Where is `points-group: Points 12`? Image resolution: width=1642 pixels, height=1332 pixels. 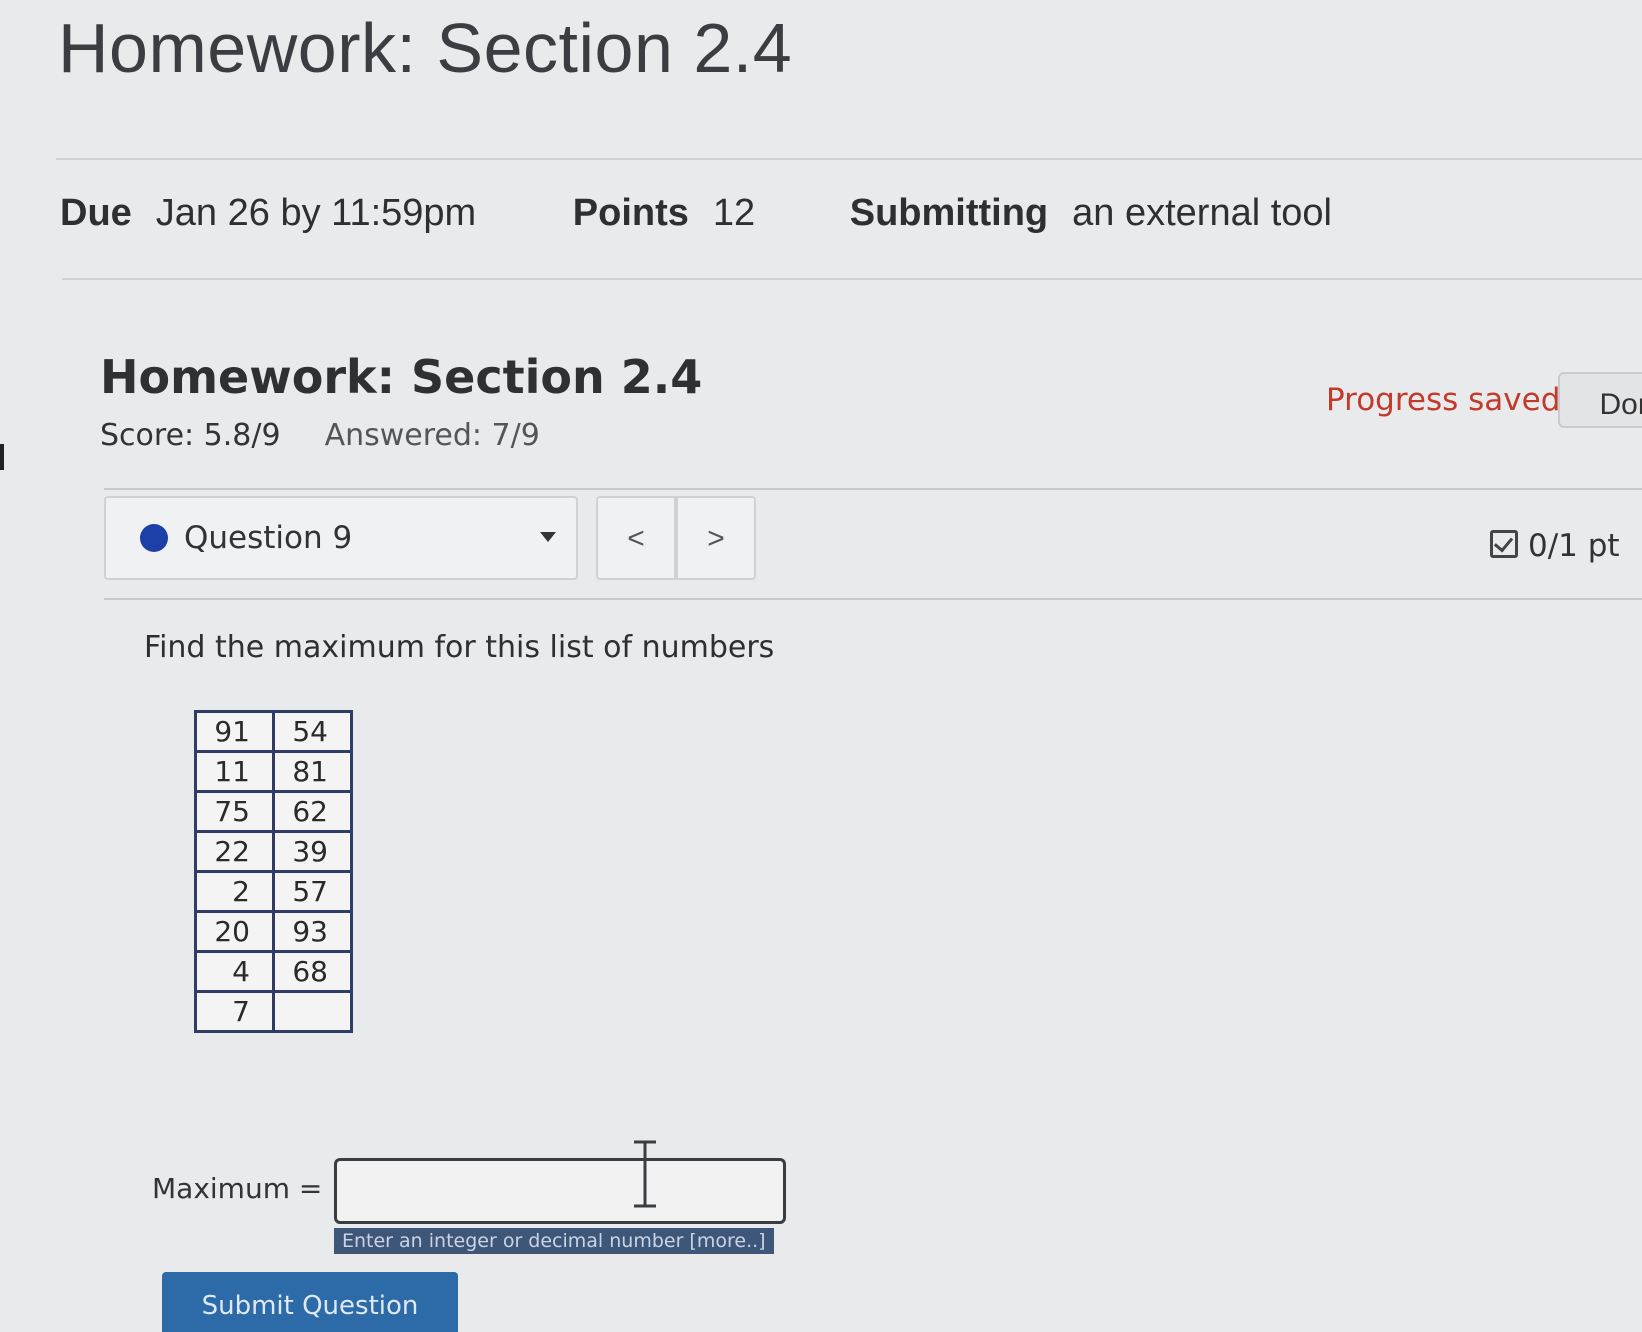
points-group: Points 12 is located at coordinates (664, 213).